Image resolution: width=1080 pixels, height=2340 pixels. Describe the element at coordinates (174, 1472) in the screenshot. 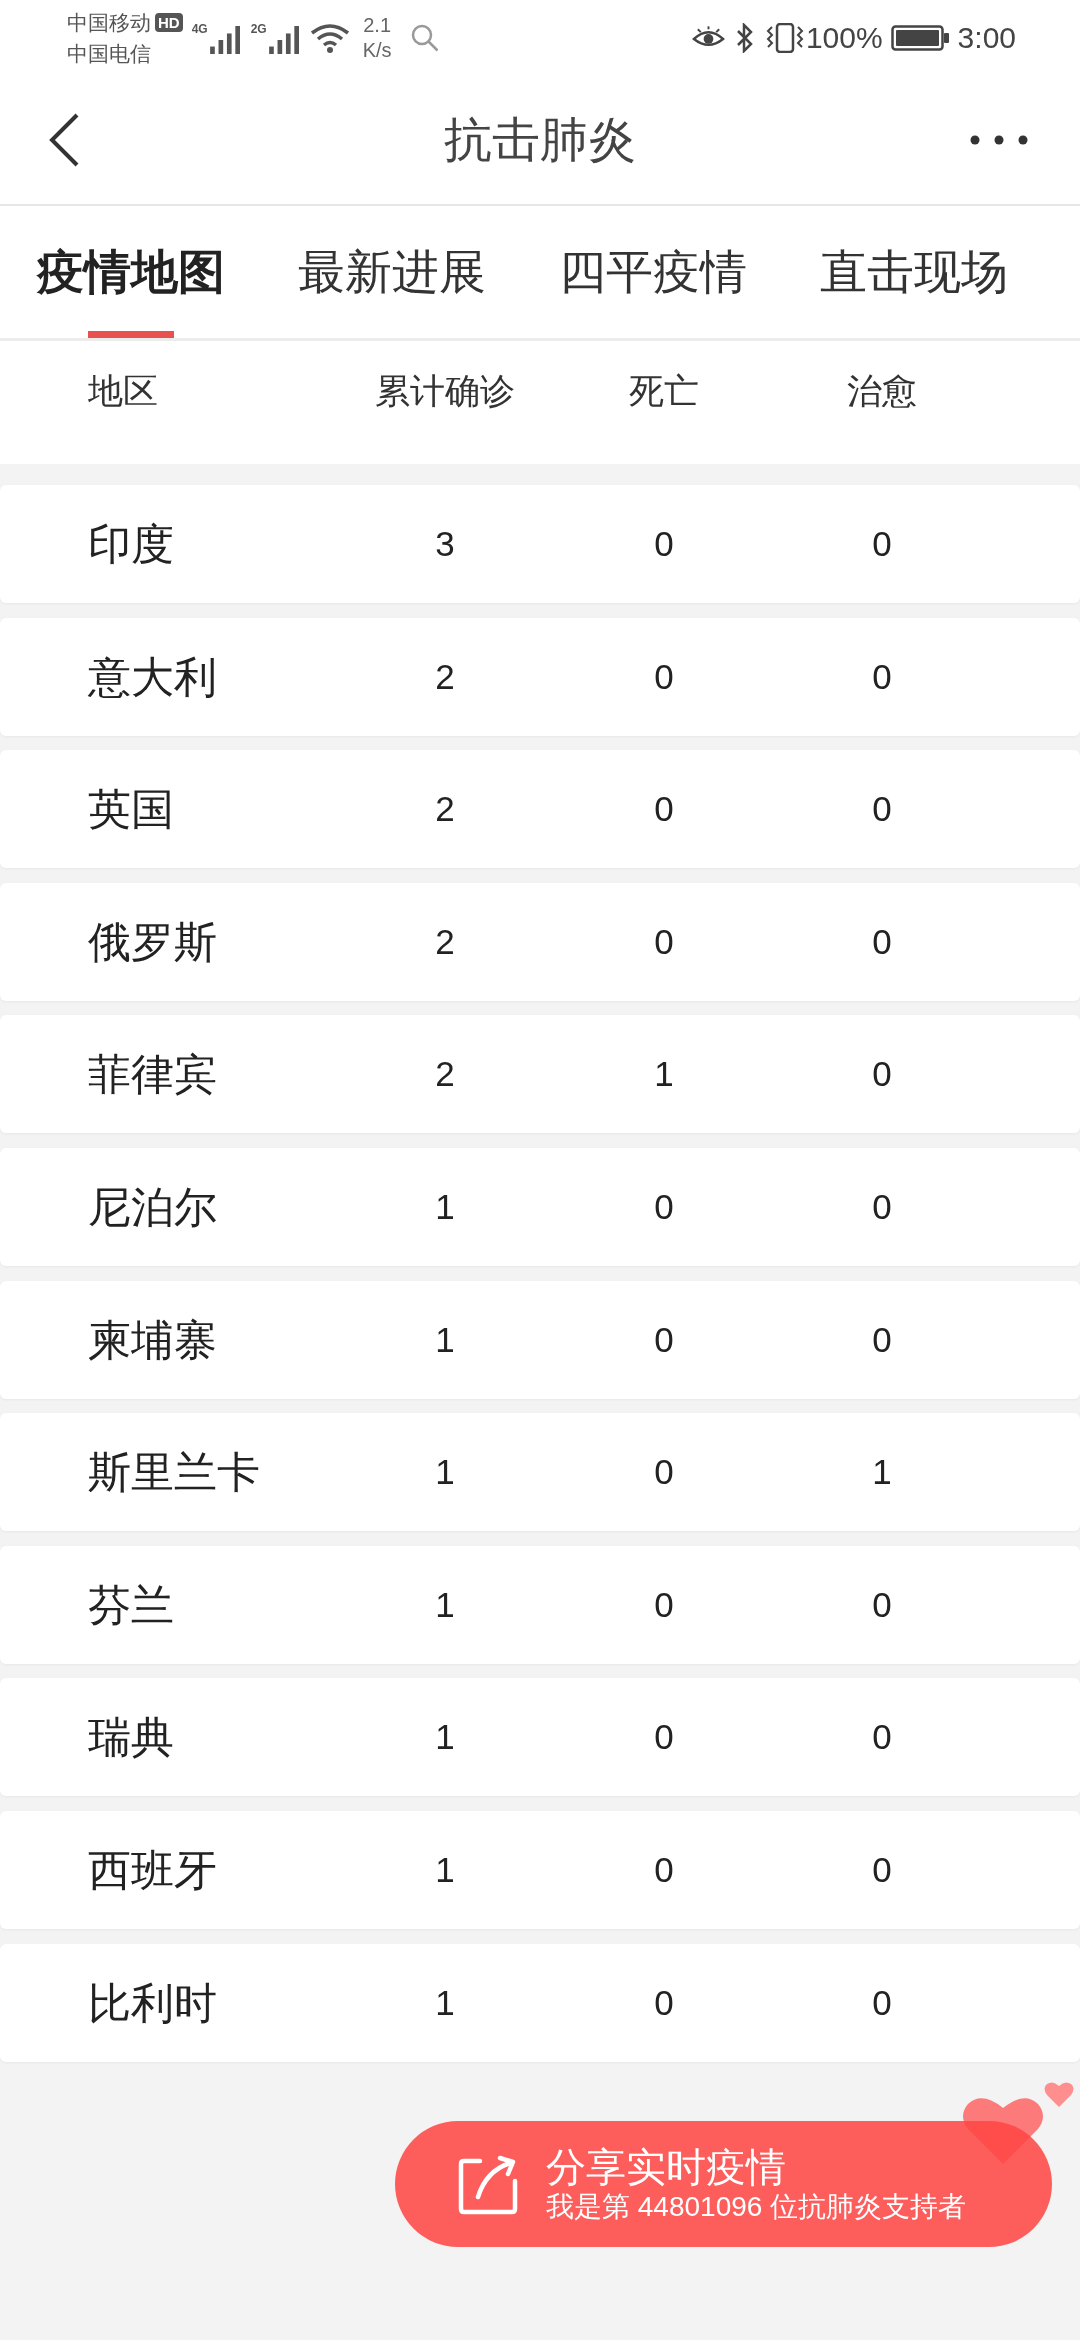

I see `region-name: 斯里兰卡` at that location.